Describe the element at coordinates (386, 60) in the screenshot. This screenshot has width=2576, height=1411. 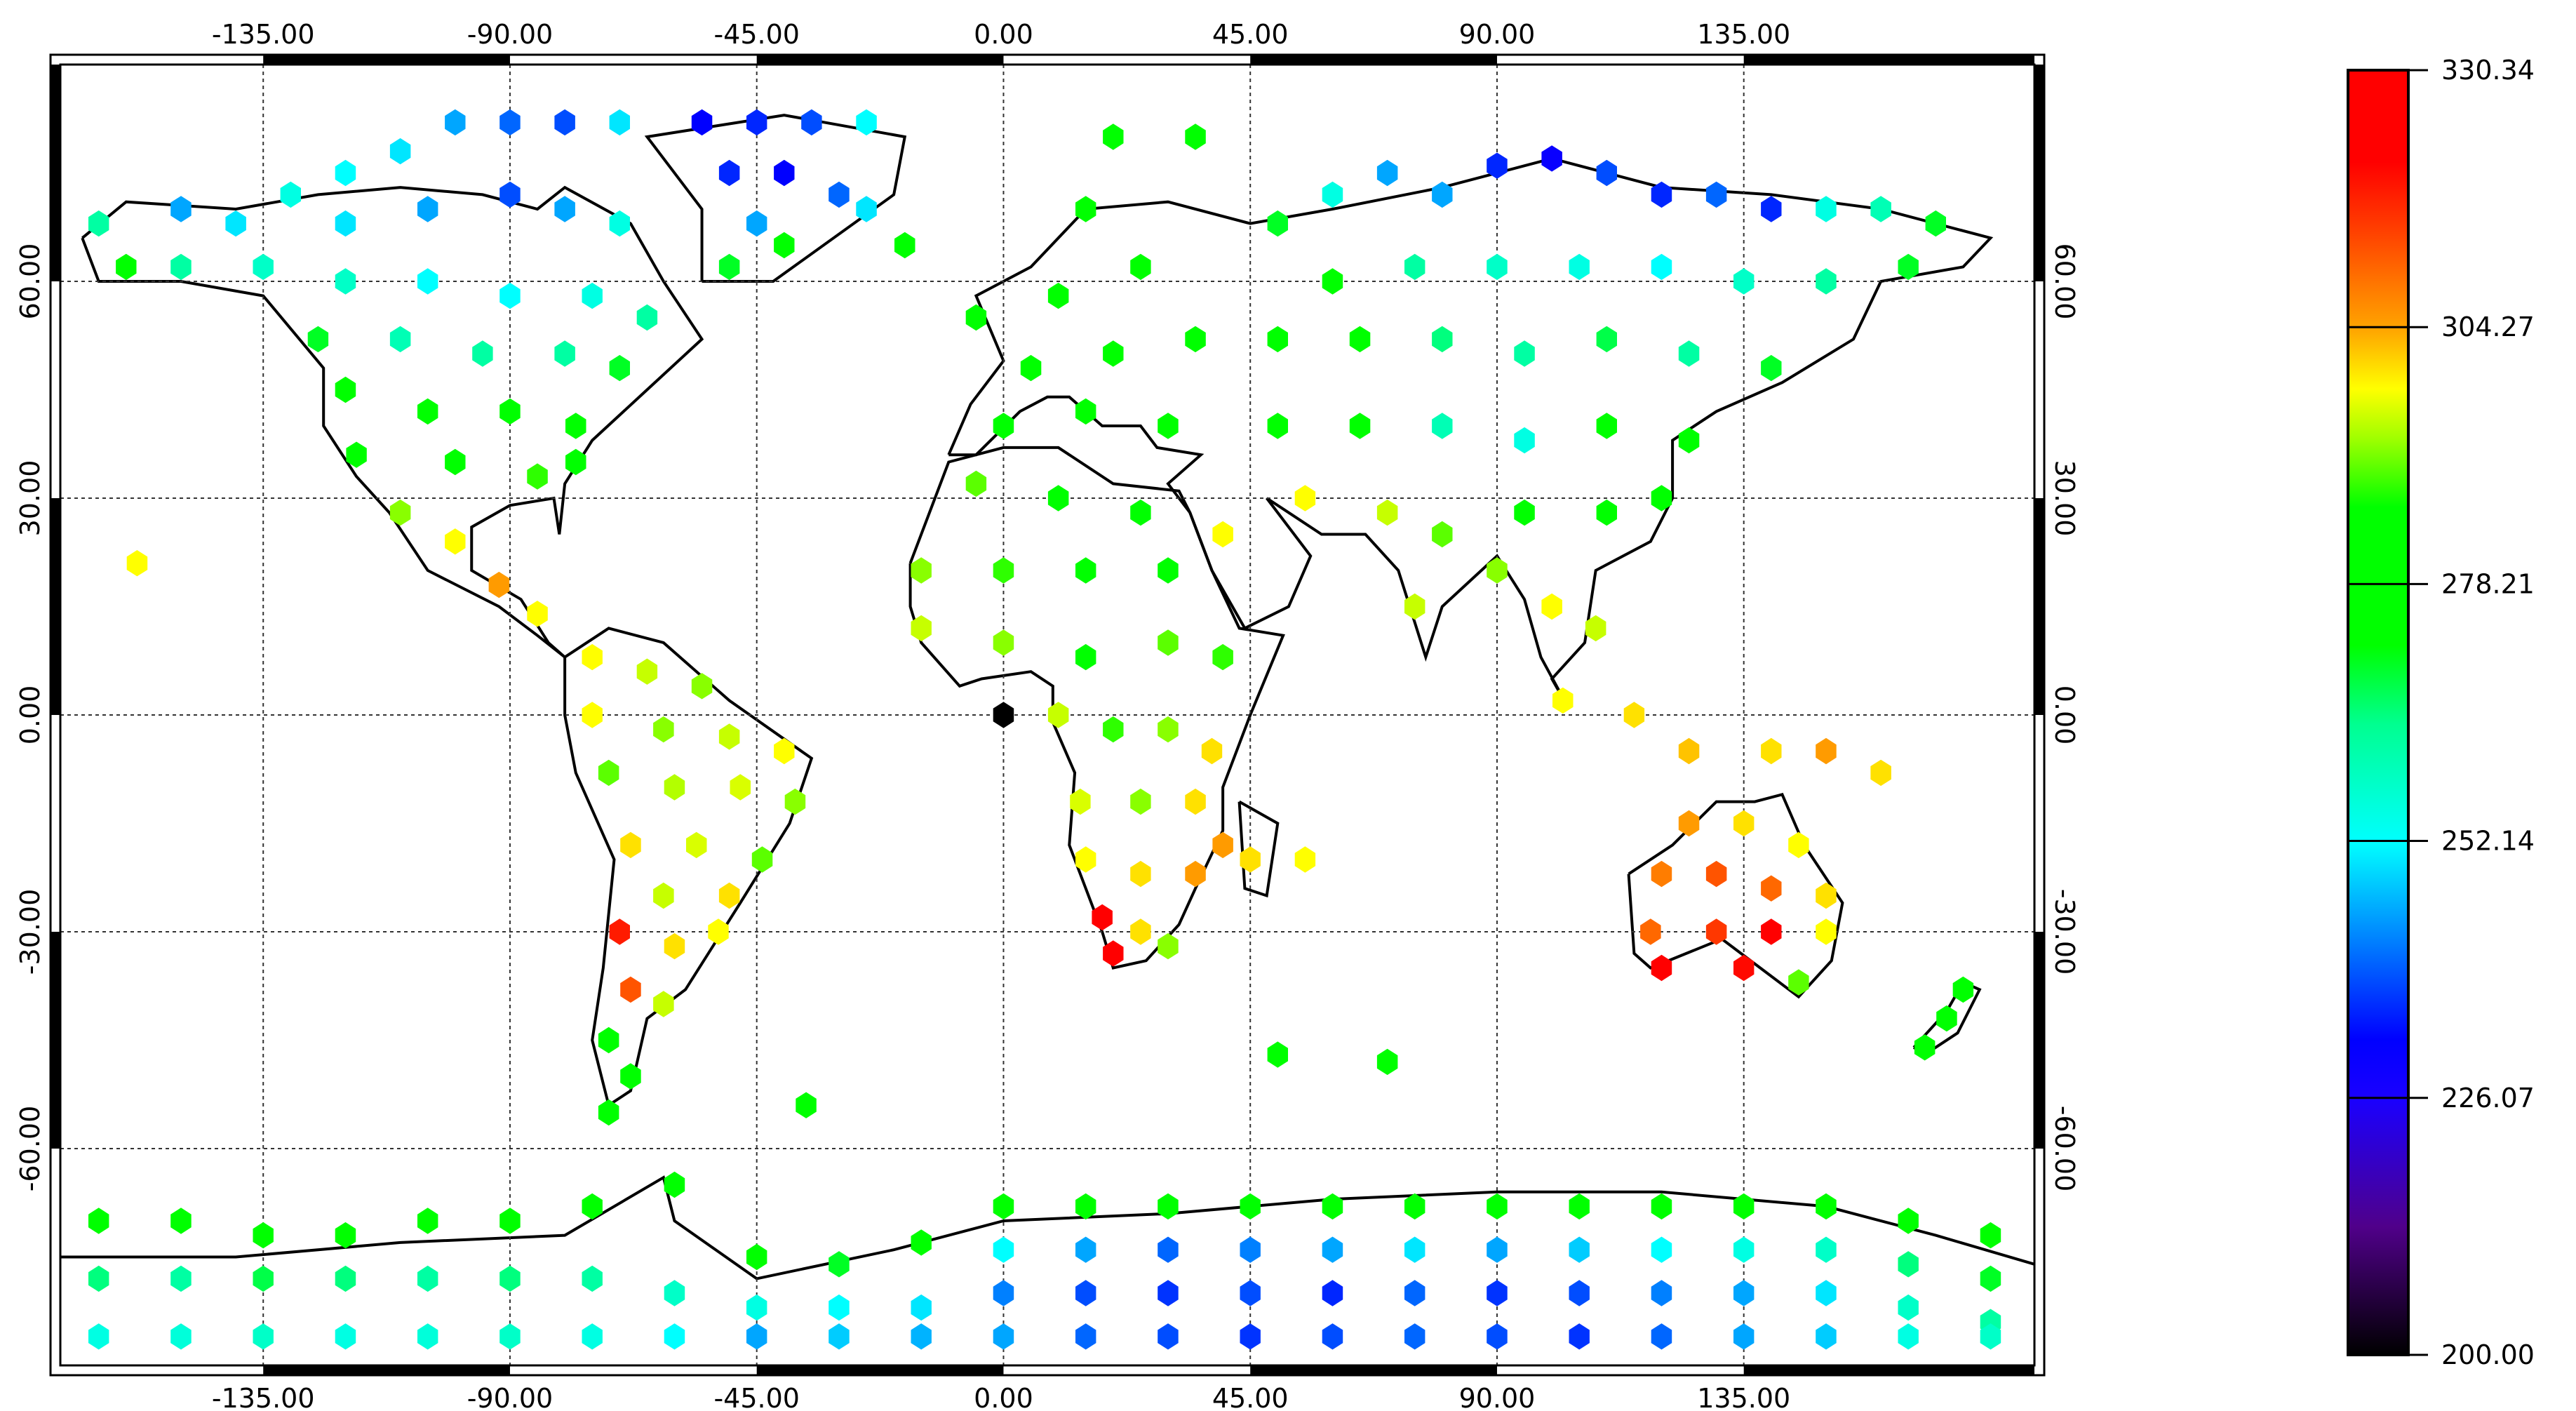
I see `frame-bar-top` at that location.